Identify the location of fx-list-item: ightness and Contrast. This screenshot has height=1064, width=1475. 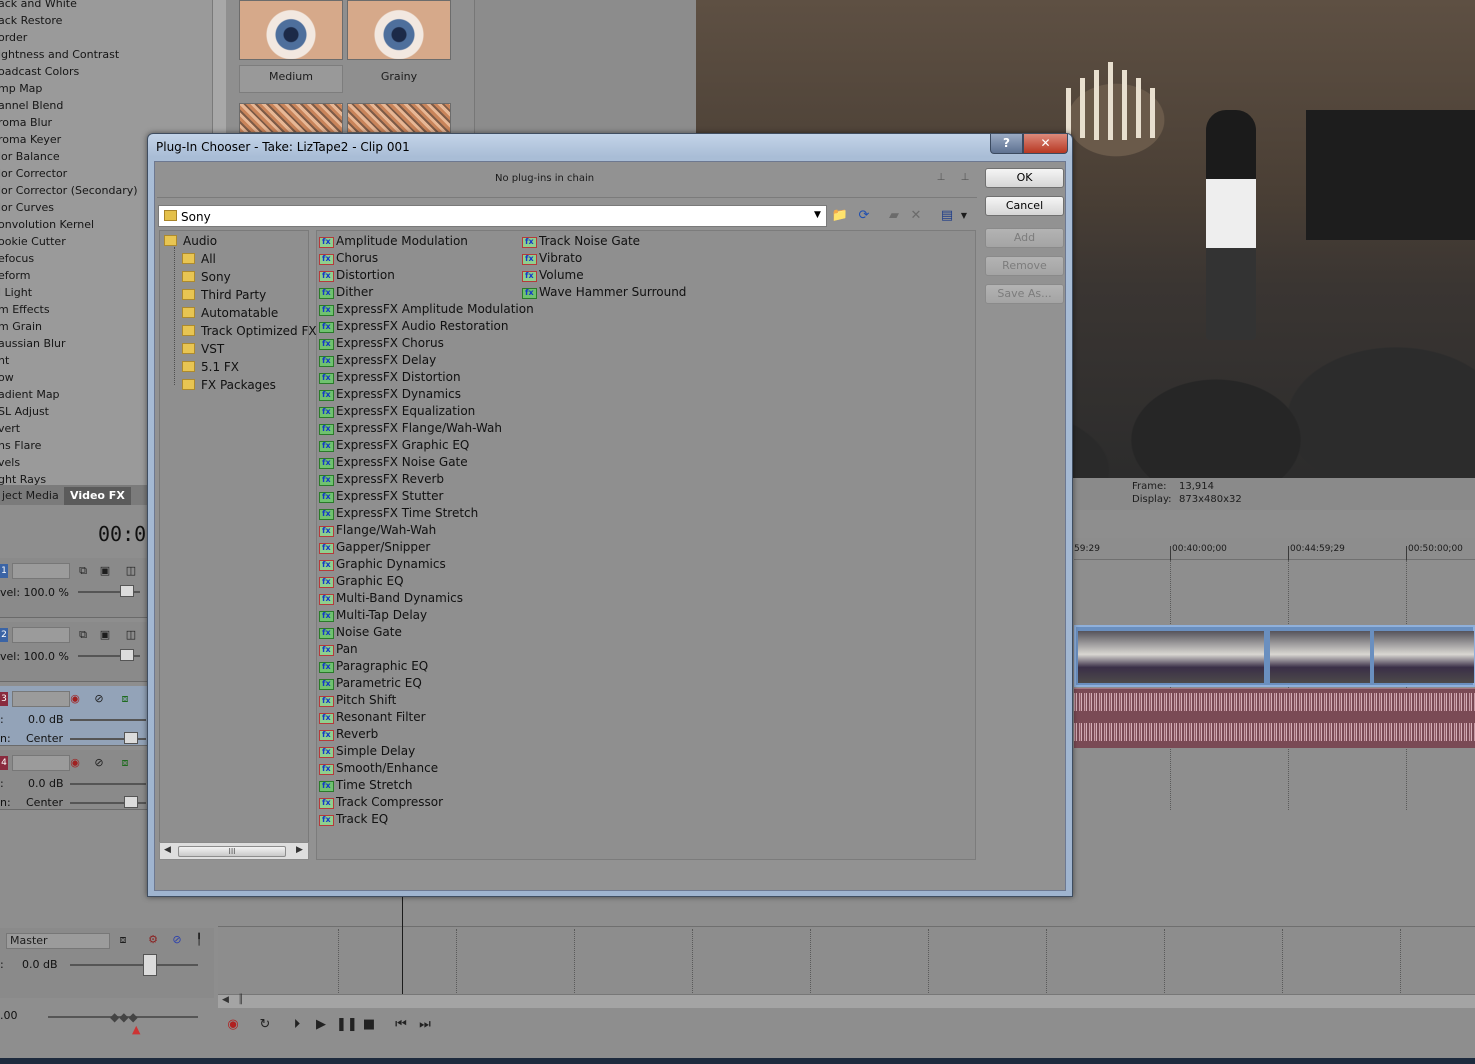
(59, 54).